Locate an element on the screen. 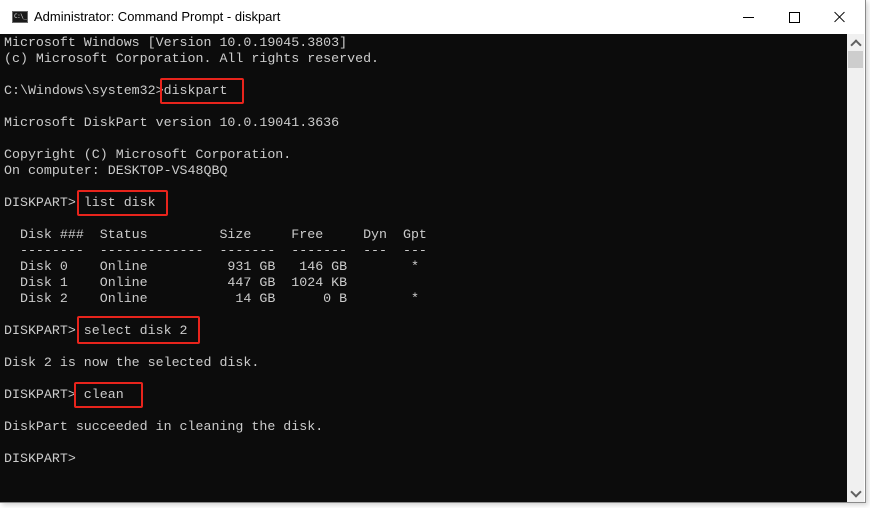 Image resolution: width=870 pixels, height=508 pixels. console-line: DiskPart succeeded in cleaning the disk. is located at coordinates (164, 426).